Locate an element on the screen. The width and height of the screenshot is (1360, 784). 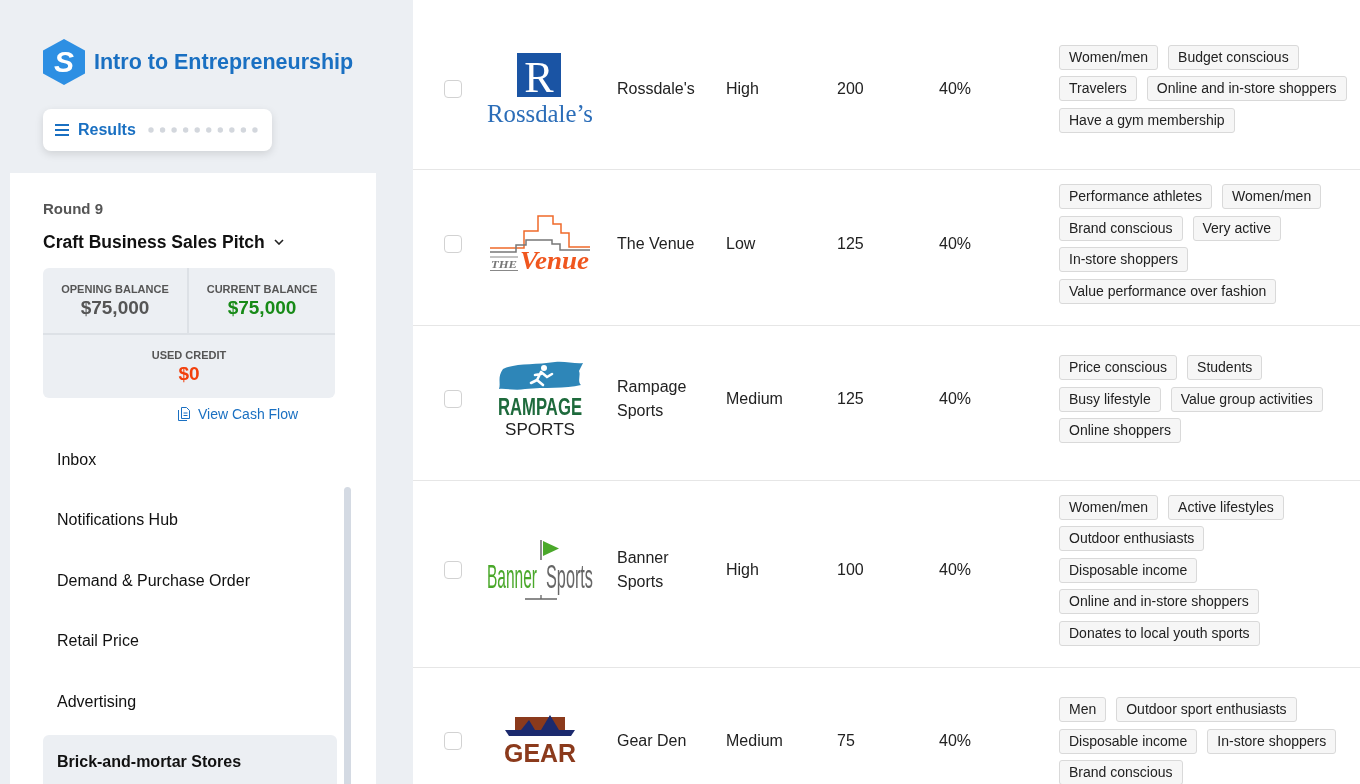
dots-icon is located at coordinates (202, 130).